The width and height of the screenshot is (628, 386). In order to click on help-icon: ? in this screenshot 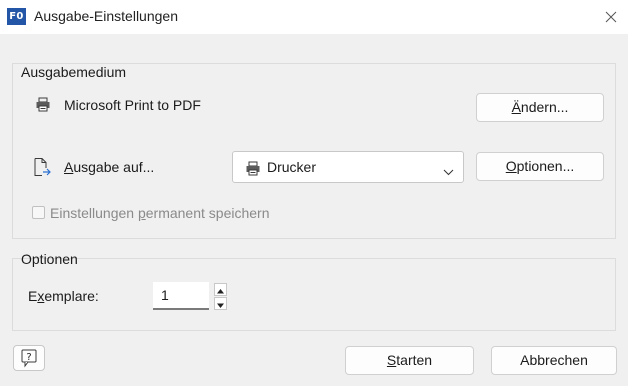, I will do `click(29, 361)`.